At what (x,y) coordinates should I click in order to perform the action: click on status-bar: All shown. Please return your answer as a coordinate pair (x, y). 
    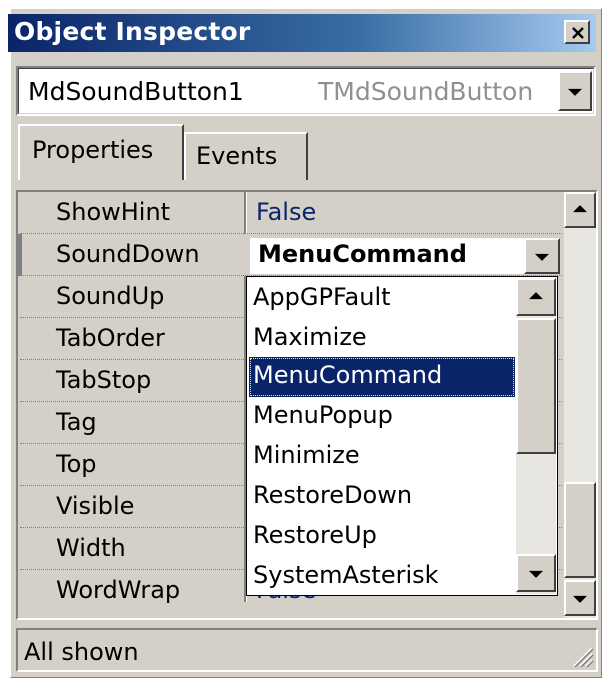
    Looking at the image, I should click on (307, 650).